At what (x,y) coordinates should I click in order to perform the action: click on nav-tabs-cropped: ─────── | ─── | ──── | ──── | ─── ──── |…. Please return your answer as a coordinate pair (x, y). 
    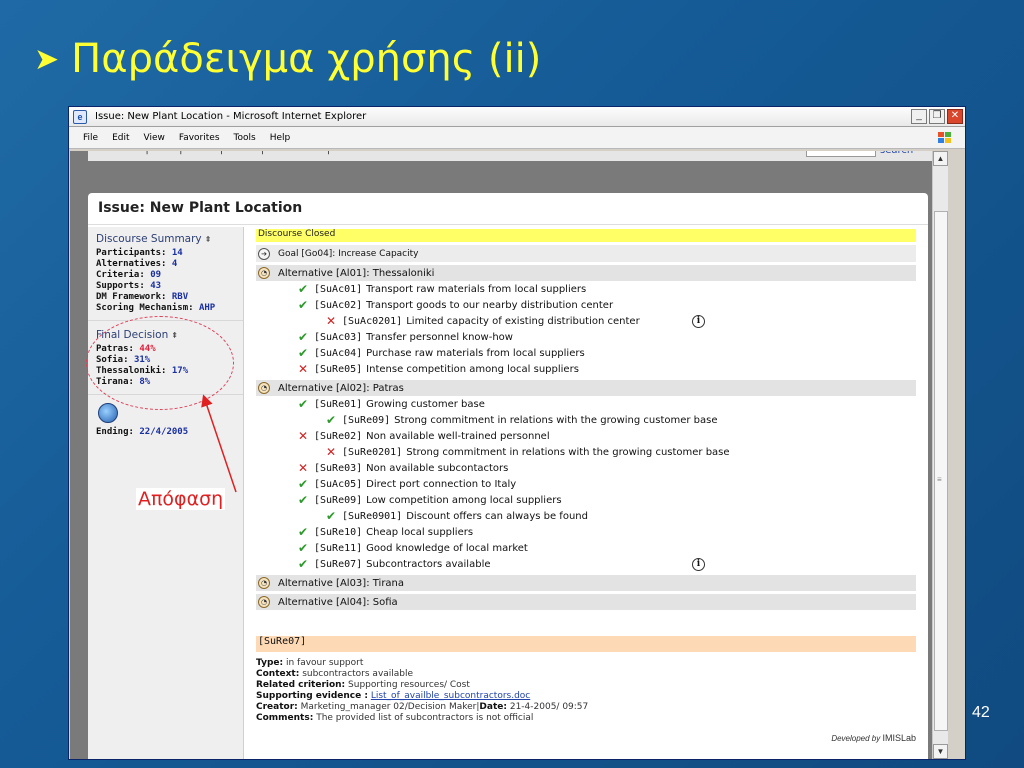
    Looking at the image, I should click on (237, 153).